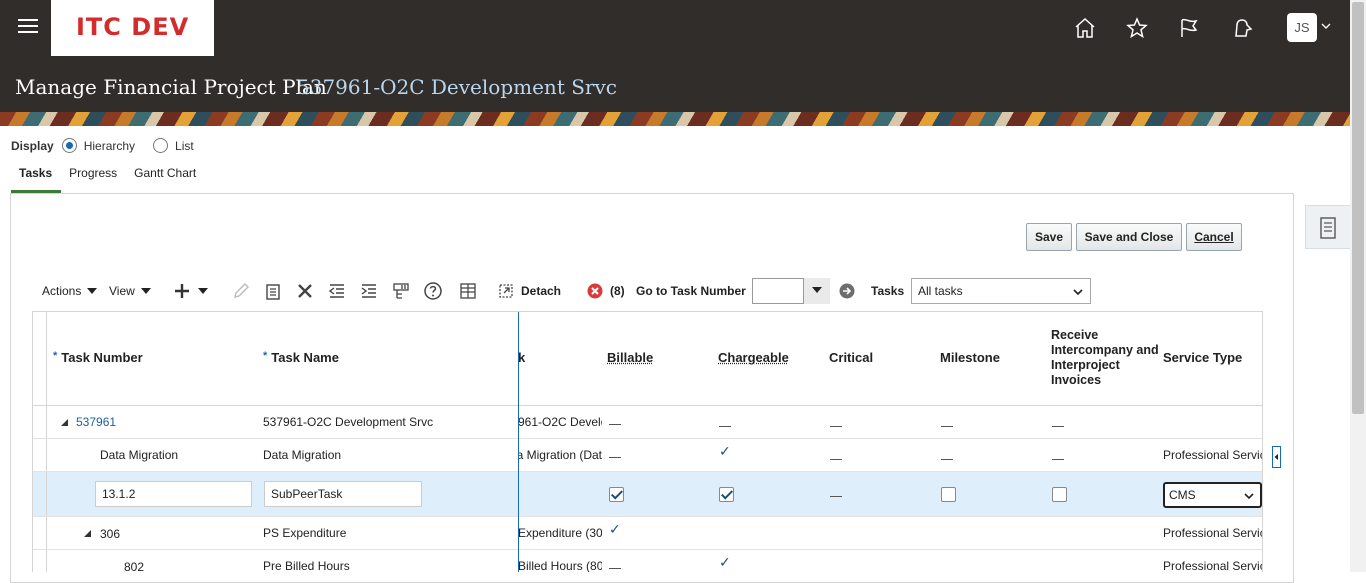 Image resolution: width=1366 pixels, height=583 pixels. I want to click on page-title: Manage Financial Project Plan, so click(171, 87).